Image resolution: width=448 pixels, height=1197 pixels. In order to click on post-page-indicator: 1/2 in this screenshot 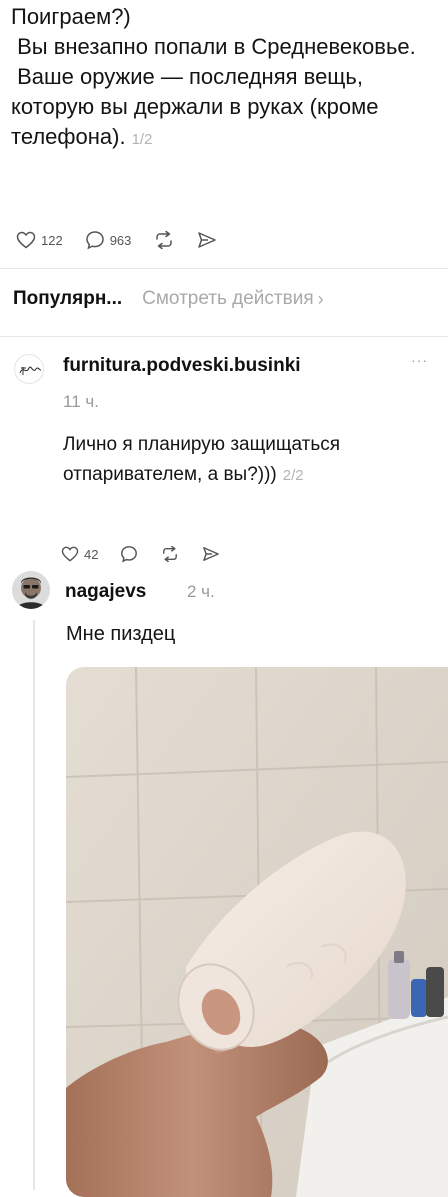, I will do `click(142, 139)`.